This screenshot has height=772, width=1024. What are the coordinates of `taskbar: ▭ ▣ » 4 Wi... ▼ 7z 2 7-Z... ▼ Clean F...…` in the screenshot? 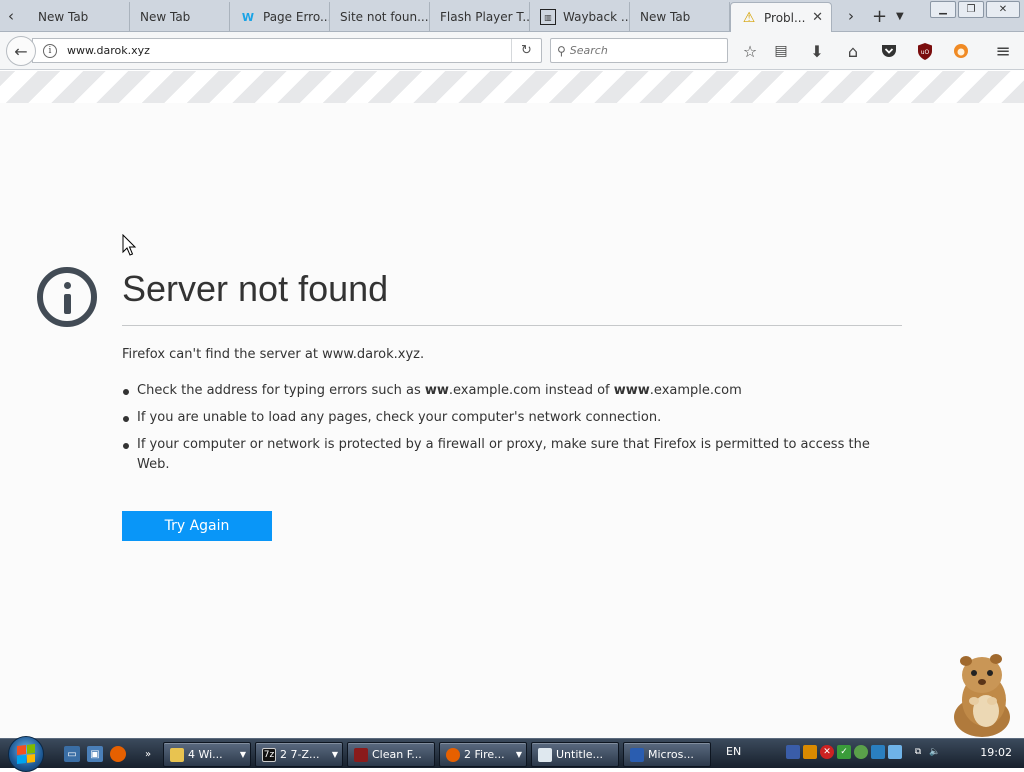 It's located at (512, 754).